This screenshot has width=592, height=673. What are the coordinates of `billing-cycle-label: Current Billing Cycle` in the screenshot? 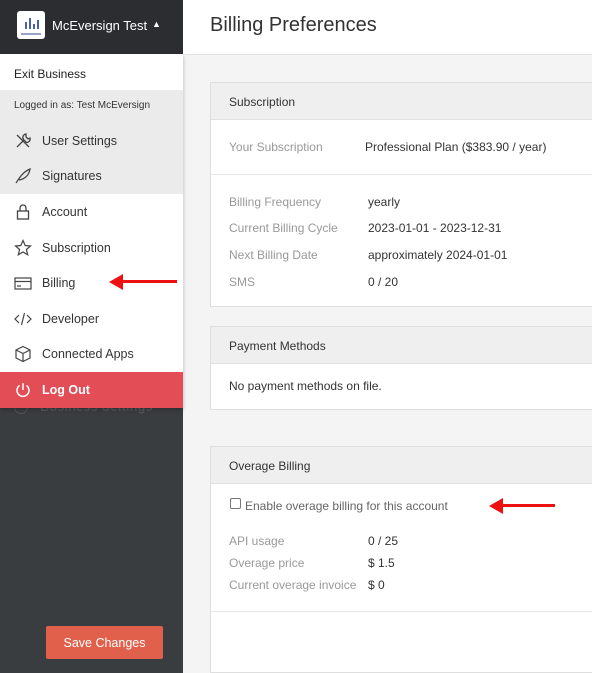 It's located at (283, 228).